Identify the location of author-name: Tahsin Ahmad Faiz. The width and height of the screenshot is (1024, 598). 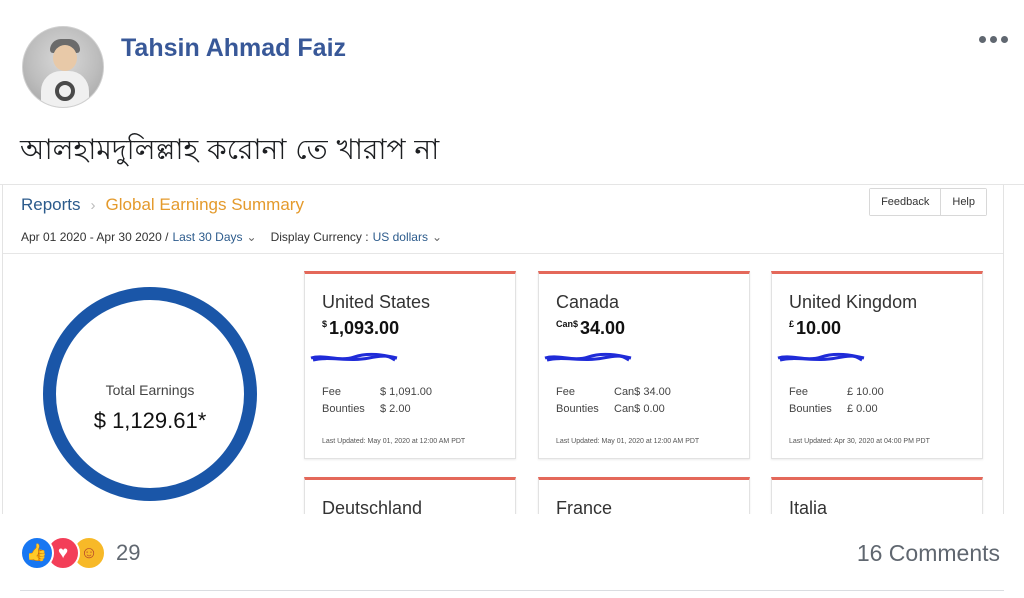
(233, 48).